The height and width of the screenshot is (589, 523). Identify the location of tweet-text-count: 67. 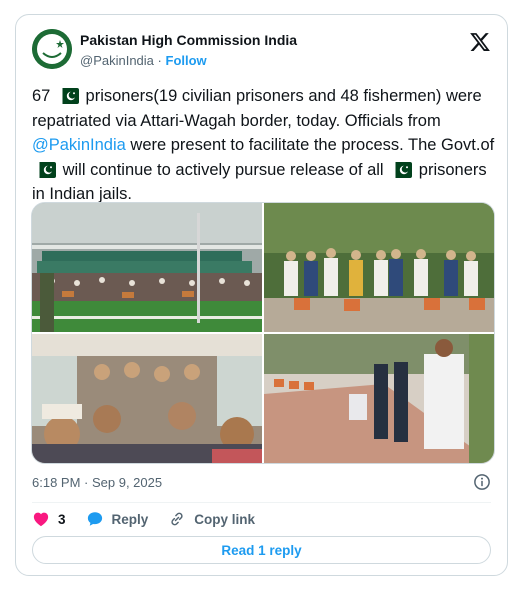
(41, 96).